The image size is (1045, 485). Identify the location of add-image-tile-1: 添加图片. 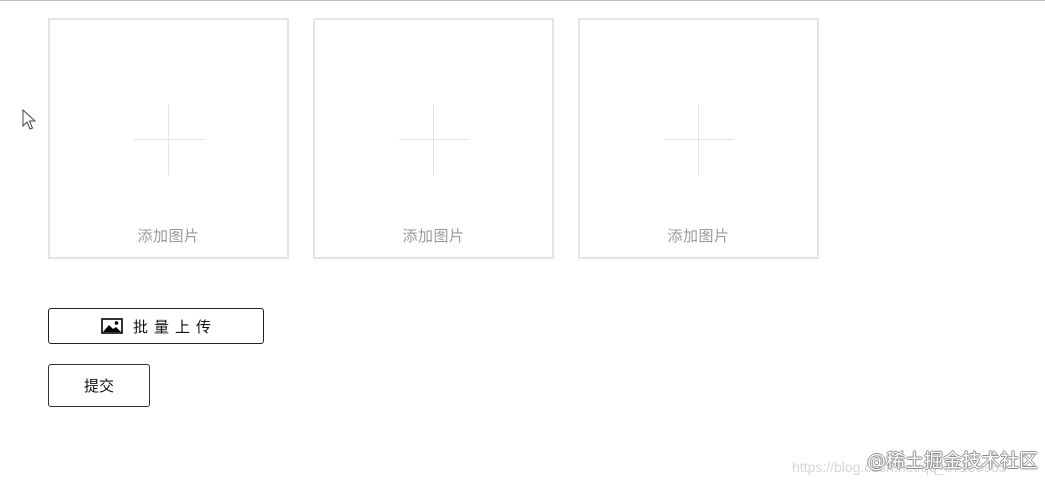
(168, 138).